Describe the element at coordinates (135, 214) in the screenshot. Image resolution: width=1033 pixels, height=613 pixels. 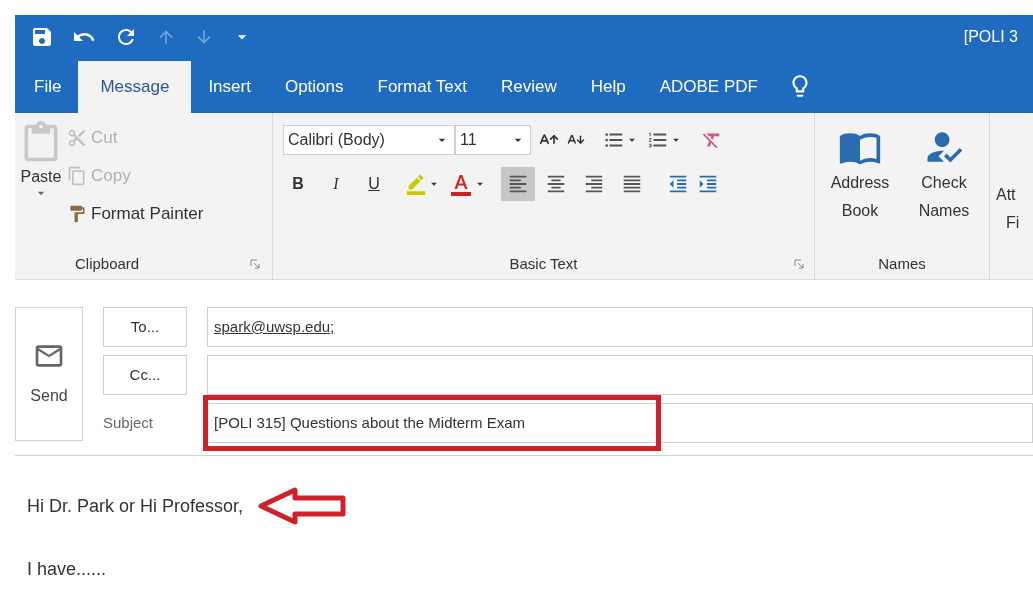
I see `clipboard-button: Format Painter` at that location.